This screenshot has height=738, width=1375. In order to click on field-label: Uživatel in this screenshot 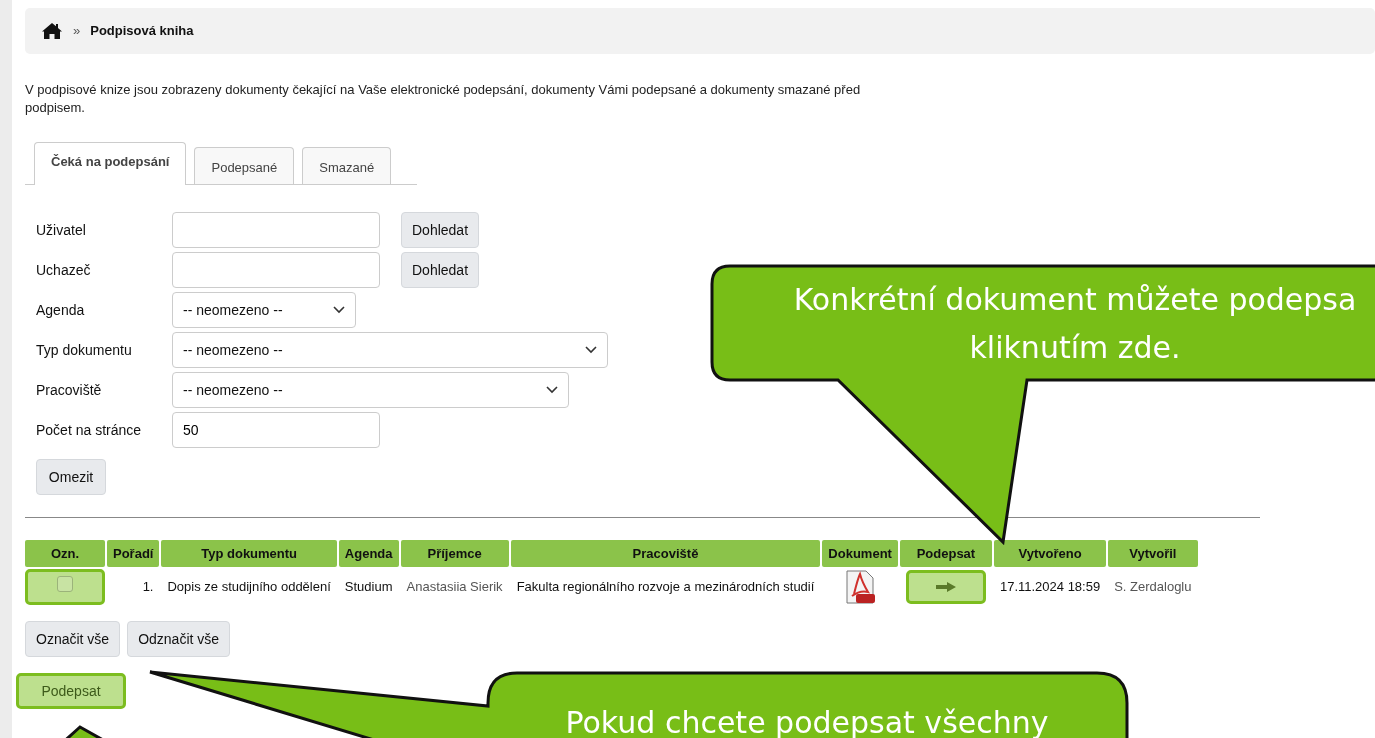, I will do `click(61, 230)`.